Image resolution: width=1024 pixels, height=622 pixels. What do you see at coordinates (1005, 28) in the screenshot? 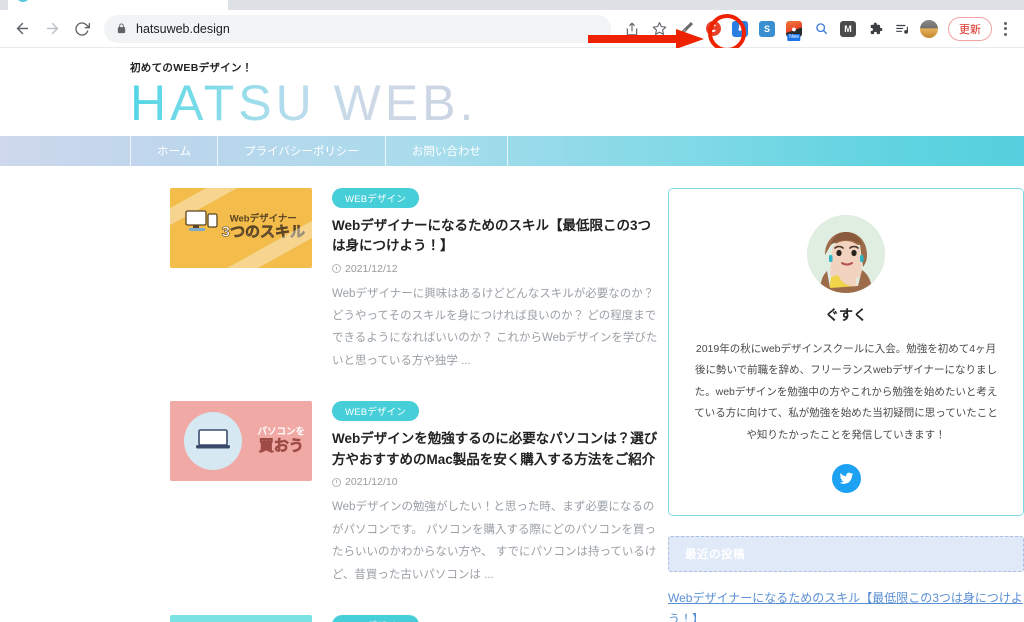
I see `browser-menu-button` at bounding box center [1005, 28].